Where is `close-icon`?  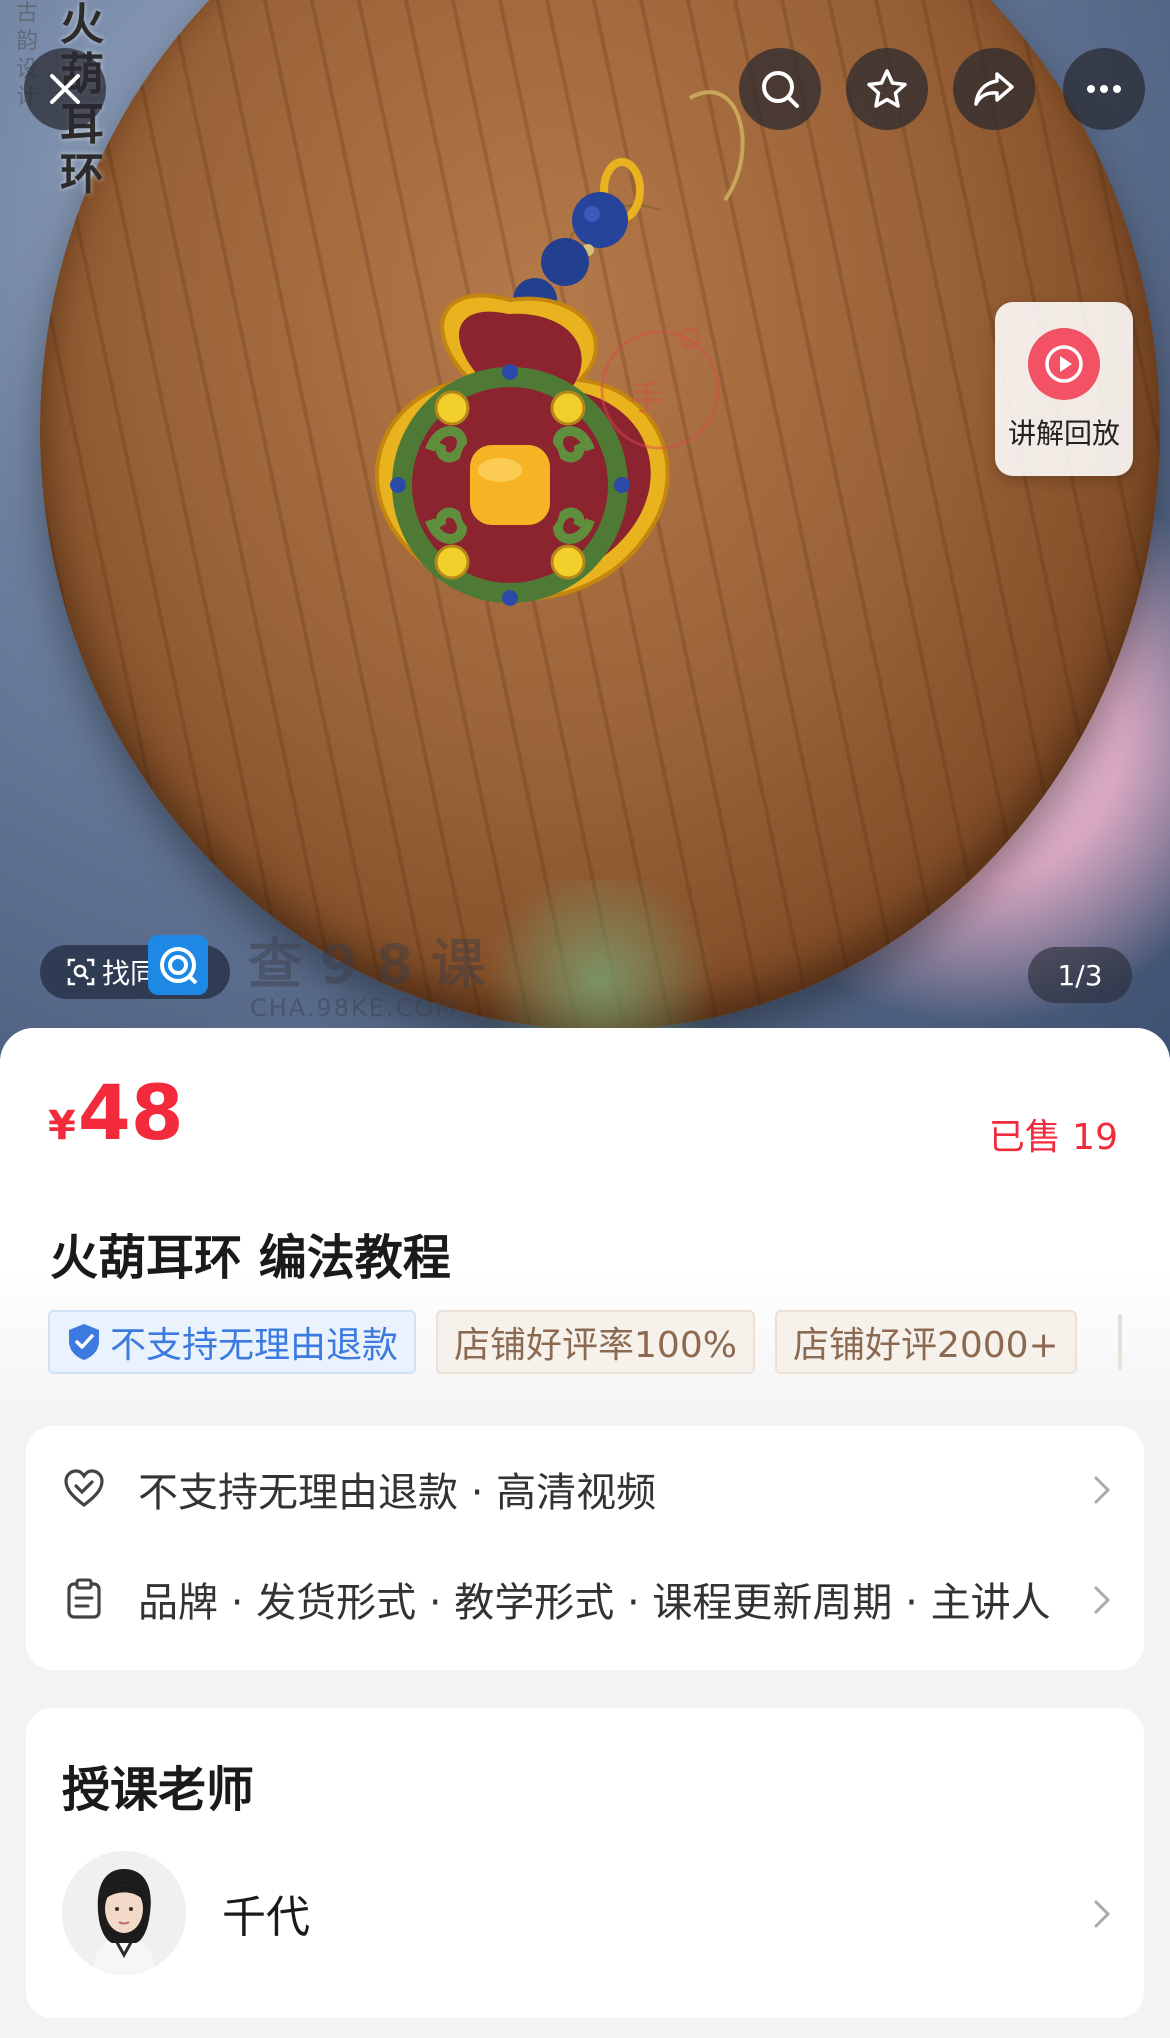 close-icon is located at coordinates (65, 89).